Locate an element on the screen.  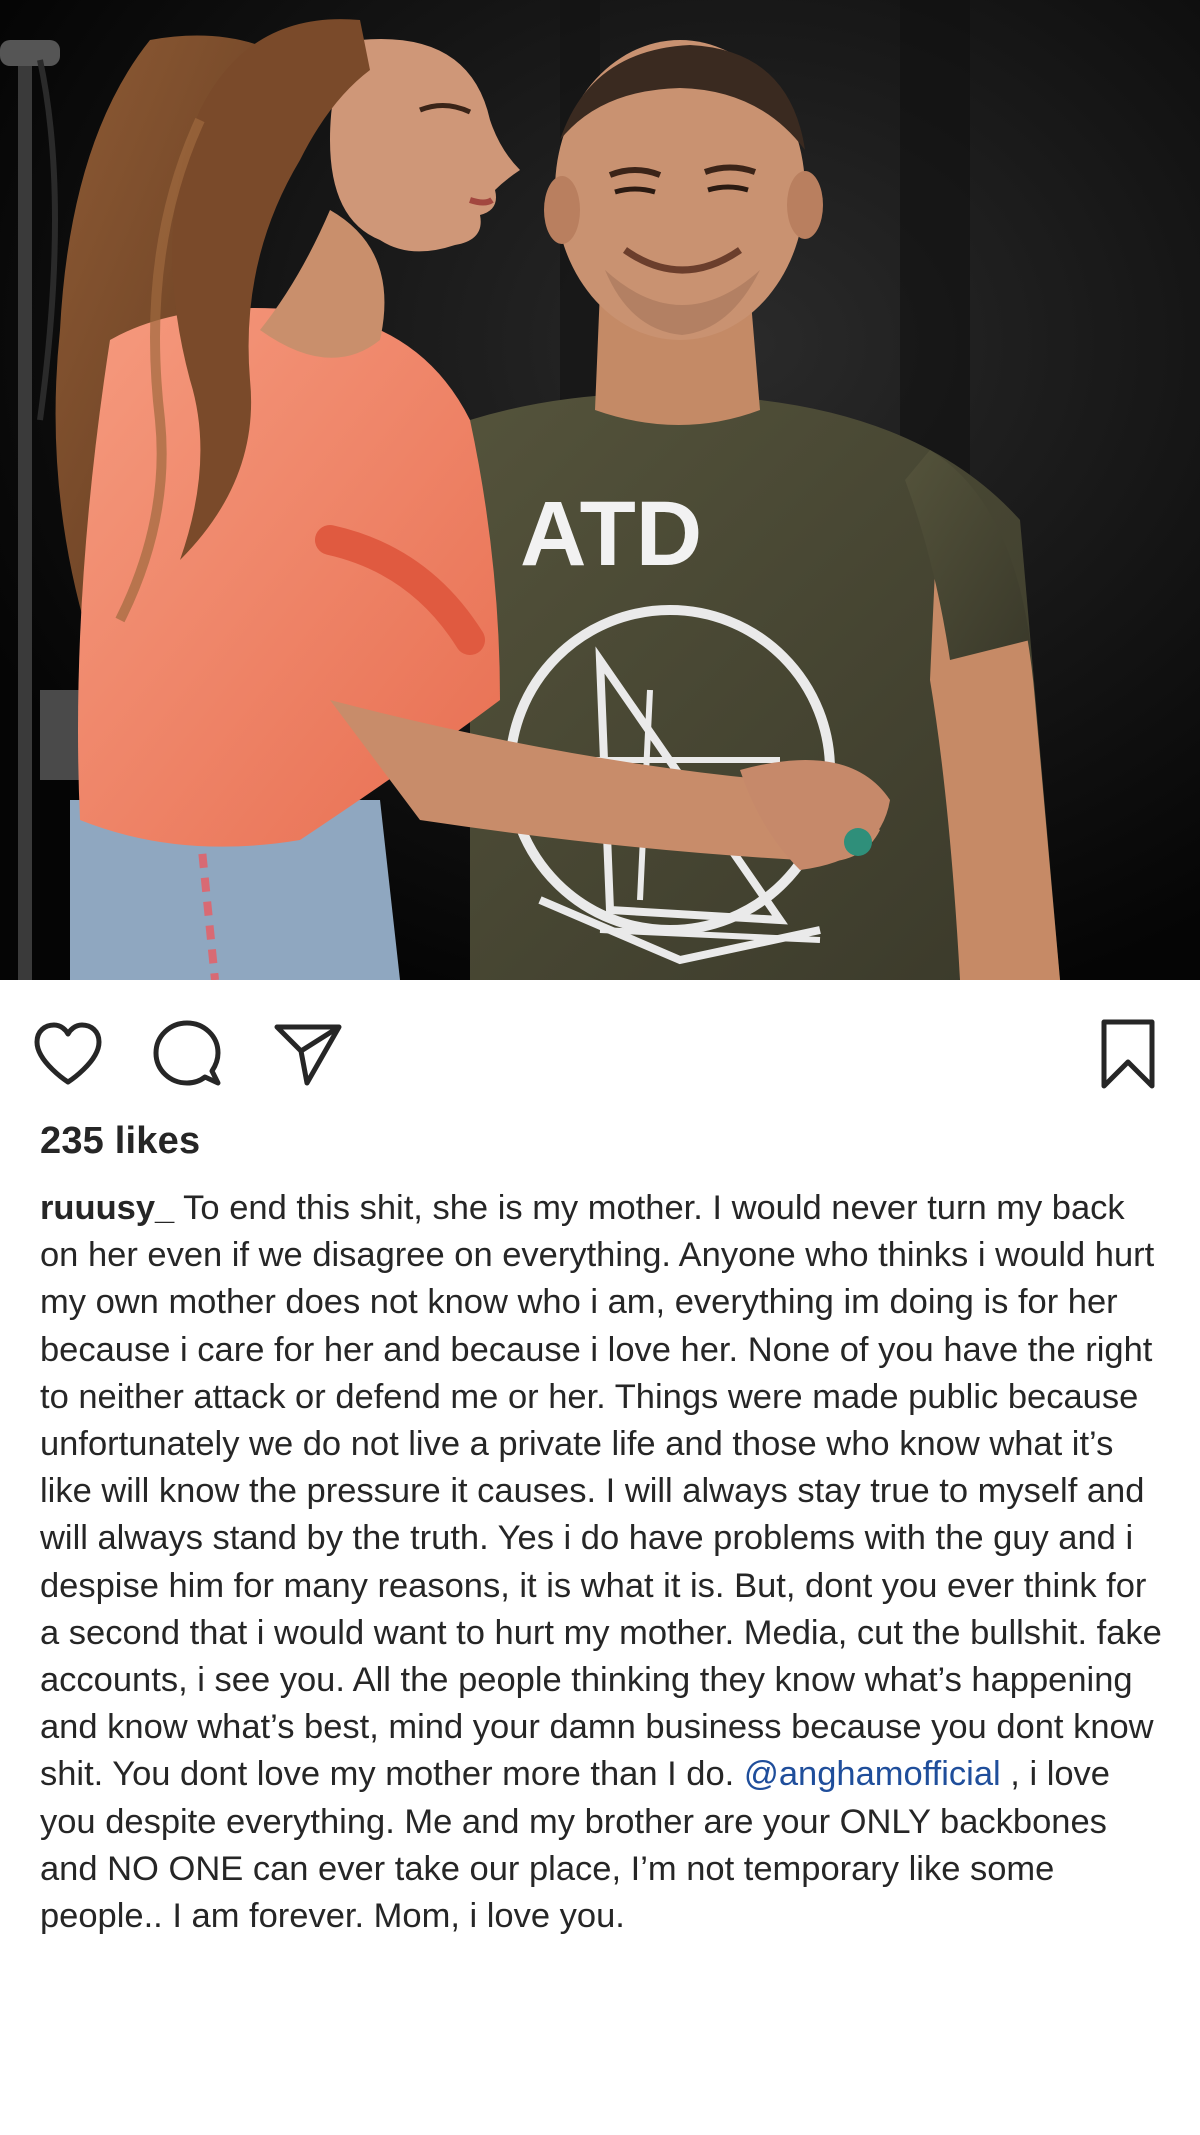
comment-bubble-icon is located at coordinates (187, 1053).